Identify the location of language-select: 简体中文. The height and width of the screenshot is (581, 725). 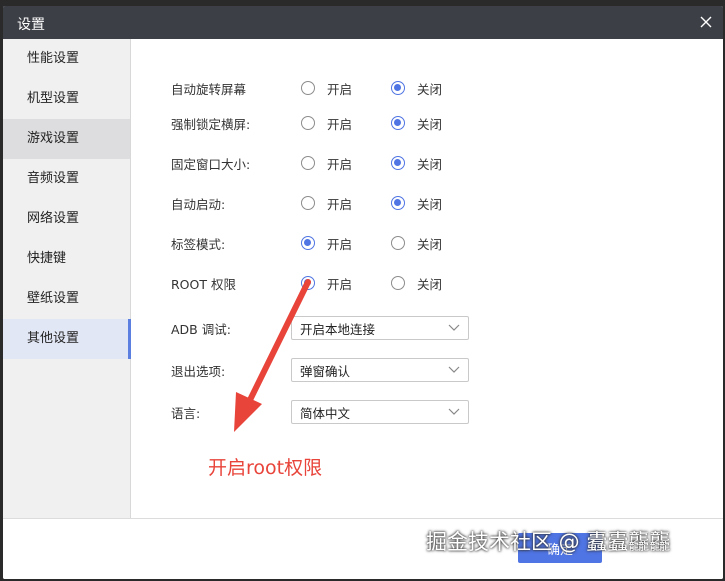
(380, 412).